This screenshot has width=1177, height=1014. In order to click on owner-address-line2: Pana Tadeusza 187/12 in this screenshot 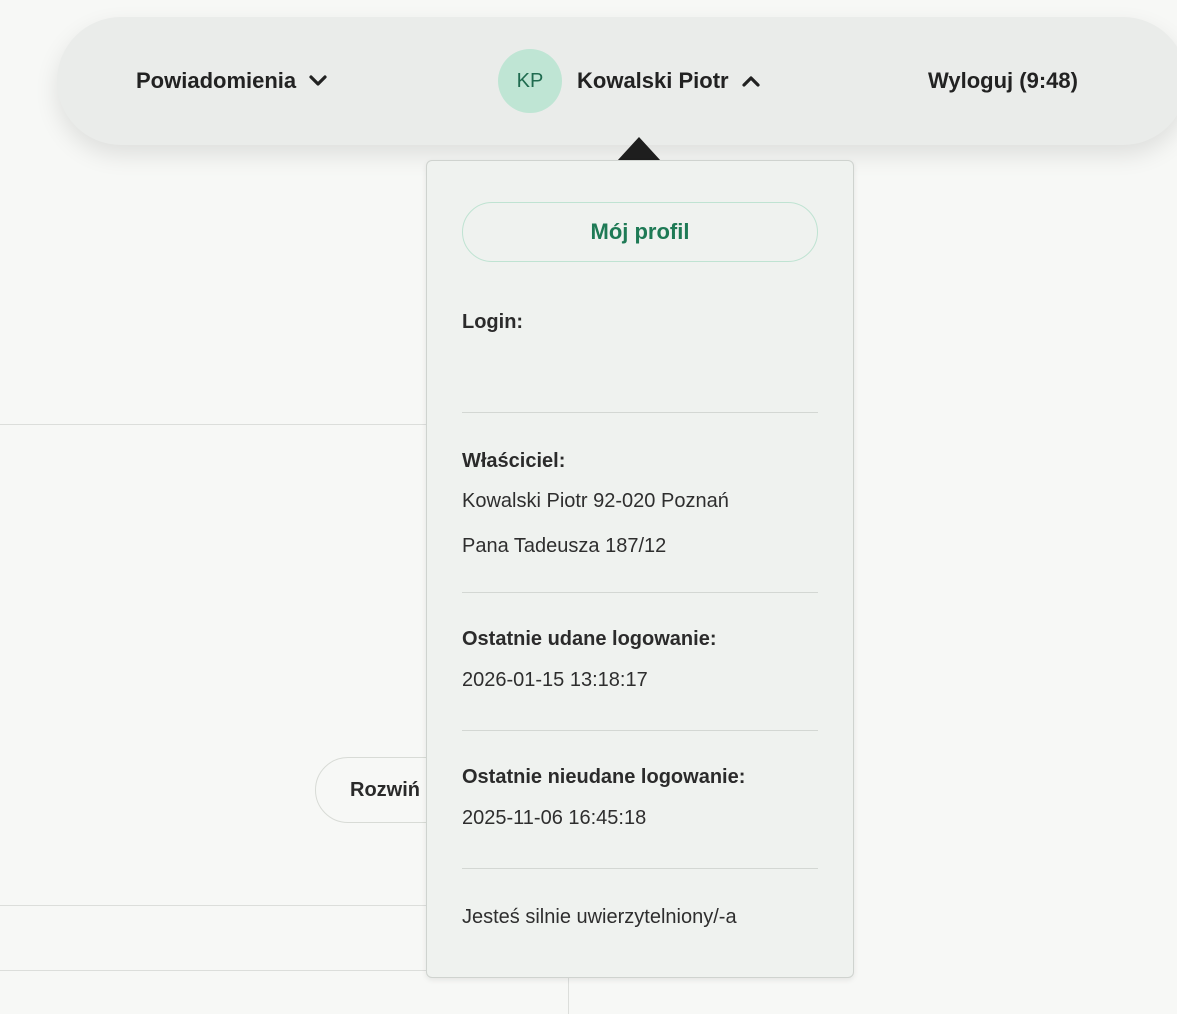, I will do `click(564, 546)`.